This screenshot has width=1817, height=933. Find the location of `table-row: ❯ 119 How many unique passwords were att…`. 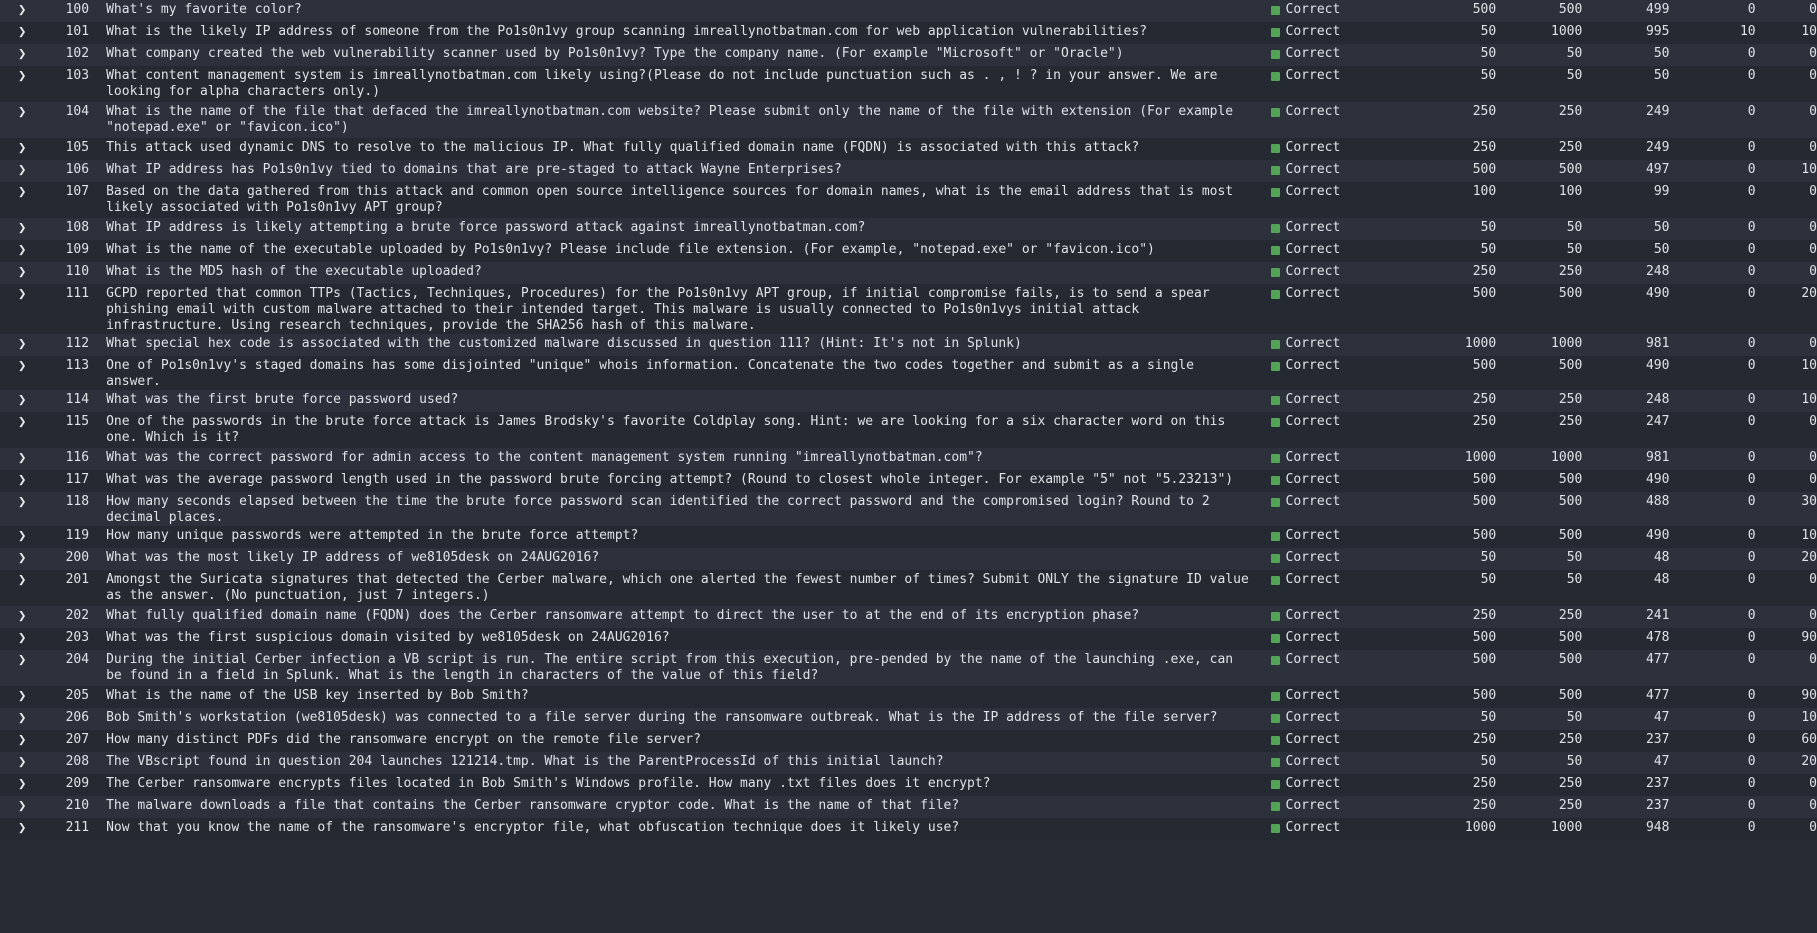

table-row: ❯ 119 How many unique passwords were att… is located at coordinates (908, 537).